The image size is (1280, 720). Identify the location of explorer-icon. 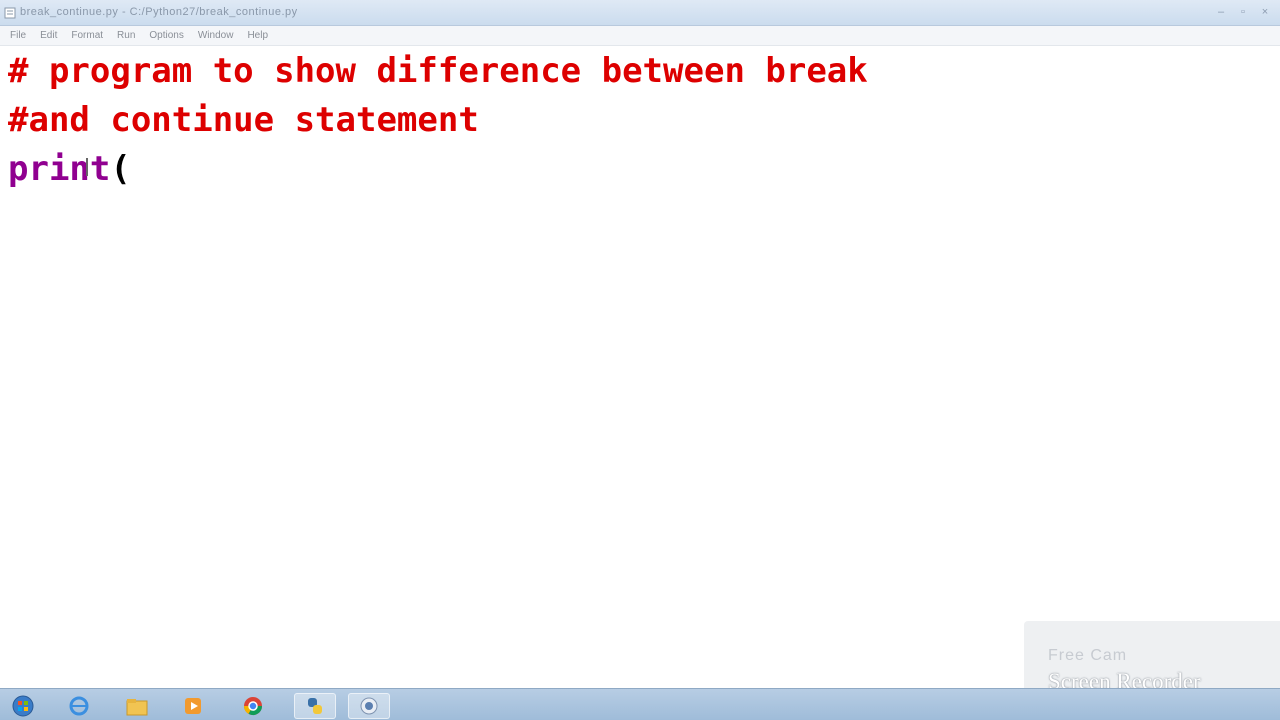
(137, 706).